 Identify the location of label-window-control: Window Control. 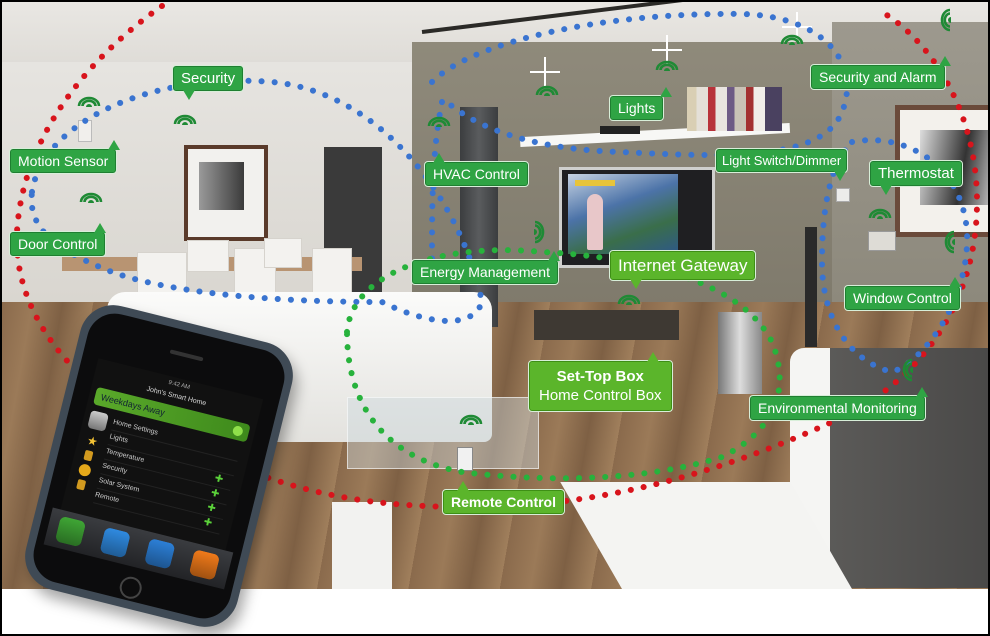
(902, 294).